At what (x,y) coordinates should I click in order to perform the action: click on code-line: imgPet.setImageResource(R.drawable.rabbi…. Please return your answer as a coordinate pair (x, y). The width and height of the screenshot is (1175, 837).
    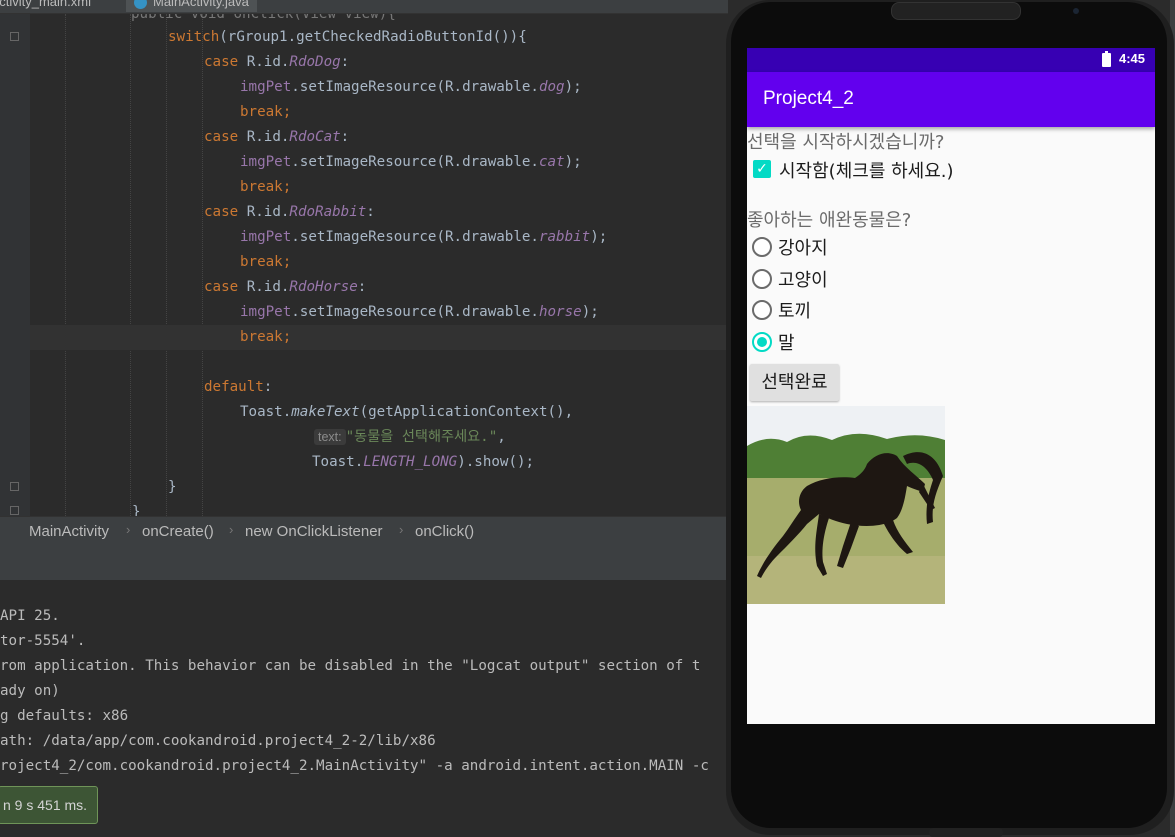
    Looking at the image, I should click on (424, 237).